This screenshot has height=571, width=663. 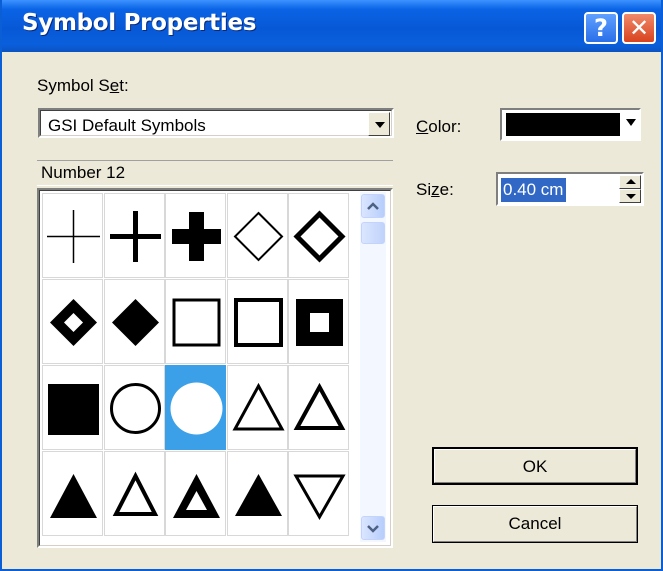 I want to click on ok-button-label: OK, so click(x=535, y=466).